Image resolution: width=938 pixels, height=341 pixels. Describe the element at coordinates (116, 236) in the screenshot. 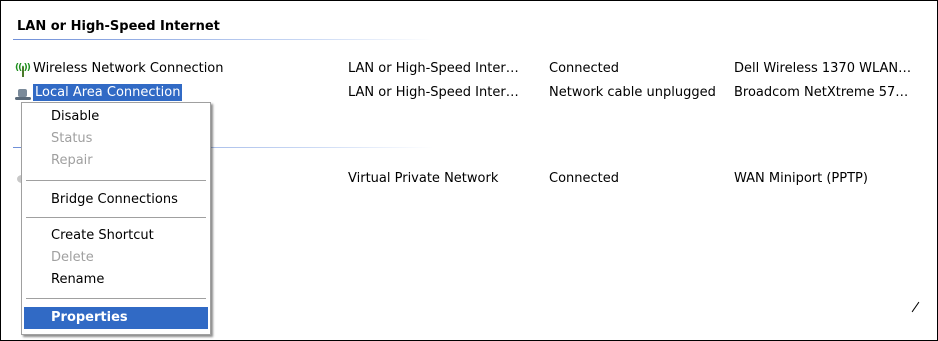

I see `menu-item-create-shortcut: Create Shortcut` at that location.